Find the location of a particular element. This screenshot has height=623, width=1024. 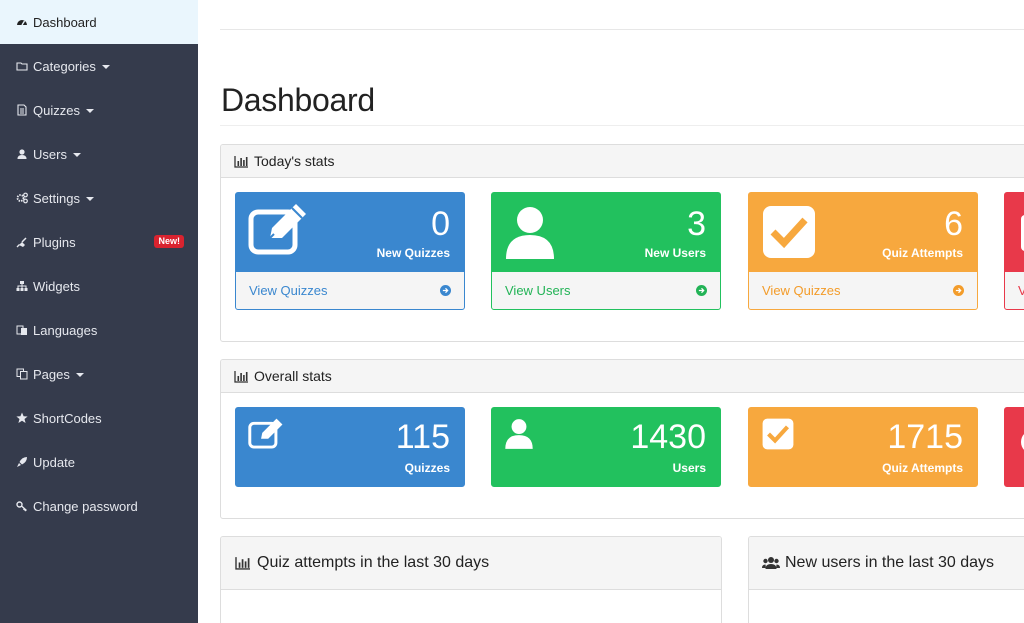

sidebar-item-change-password: Change password is located at coordinates (99, 506).